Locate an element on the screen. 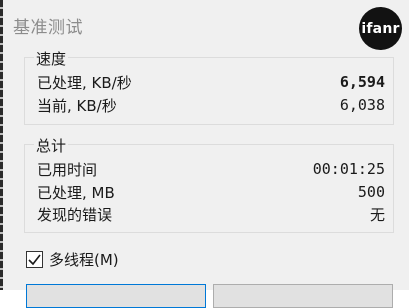 The height and width of the screenshot is (308, 409). processed-mb-row: 已处理, MB 500 is located at coordinates (211, 192).